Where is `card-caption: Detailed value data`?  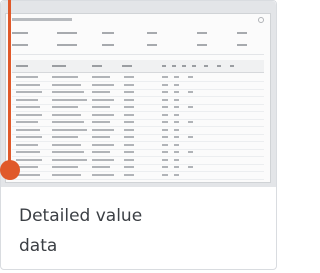 card-caption: Detailed value data is located at coordinates (81, 231).